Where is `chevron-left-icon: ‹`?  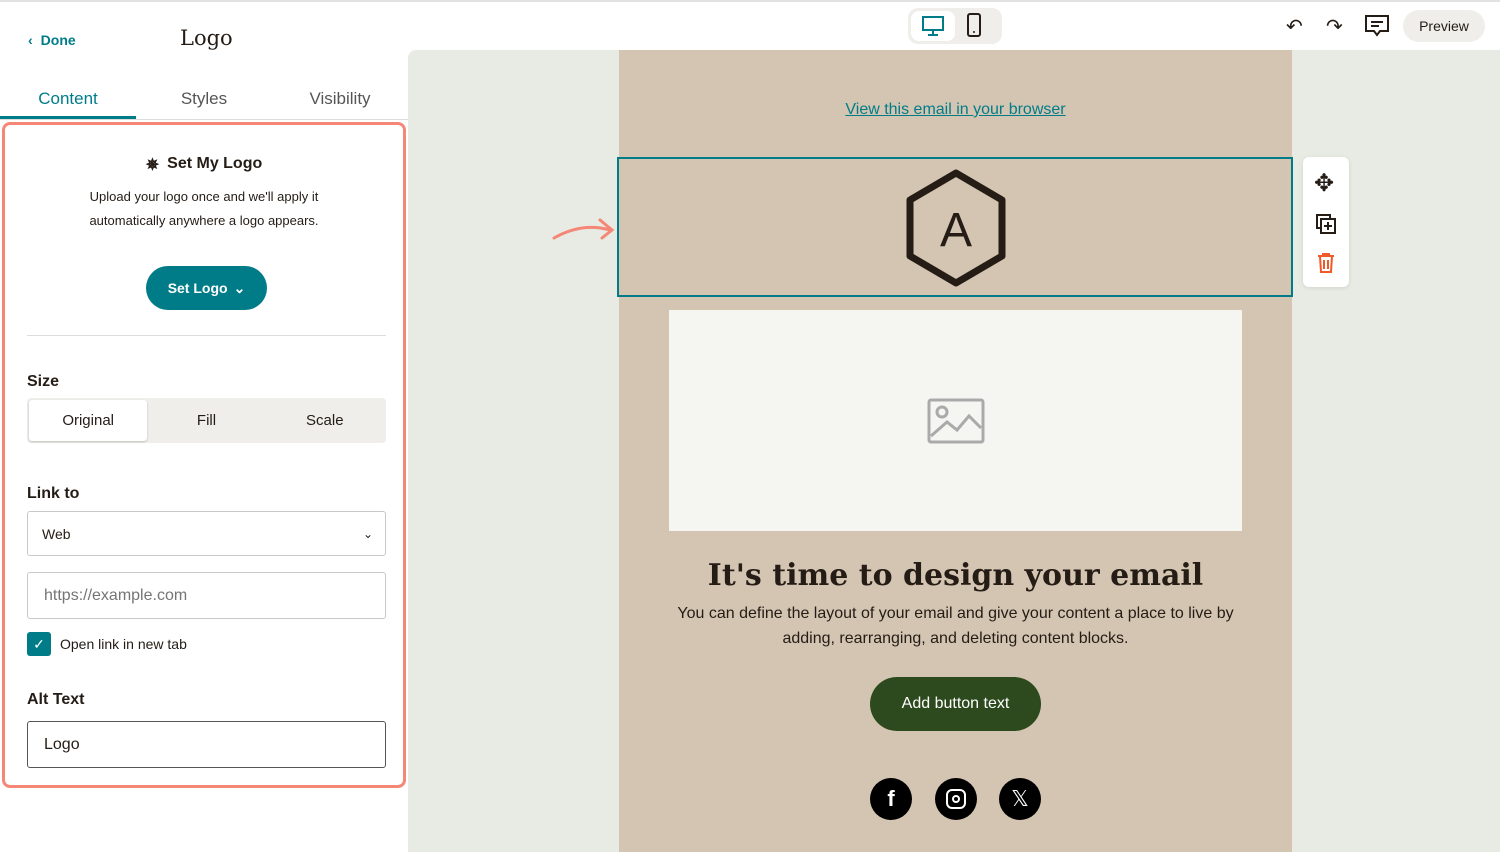 chevron-left-icon: ‹ is located at coordinates (30, 40).